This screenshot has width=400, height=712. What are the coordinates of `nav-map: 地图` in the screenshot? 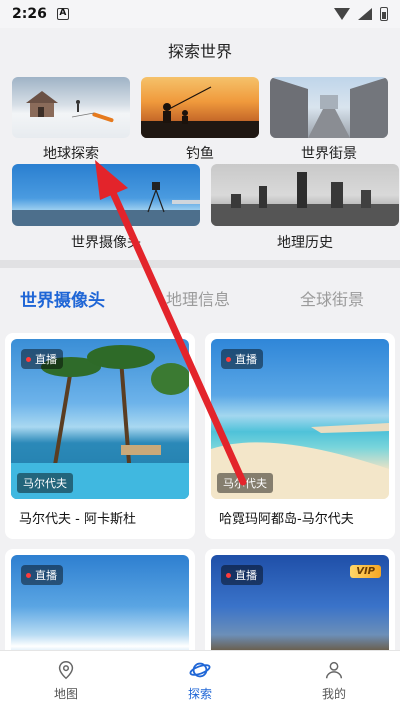 It's located at (66, 680).